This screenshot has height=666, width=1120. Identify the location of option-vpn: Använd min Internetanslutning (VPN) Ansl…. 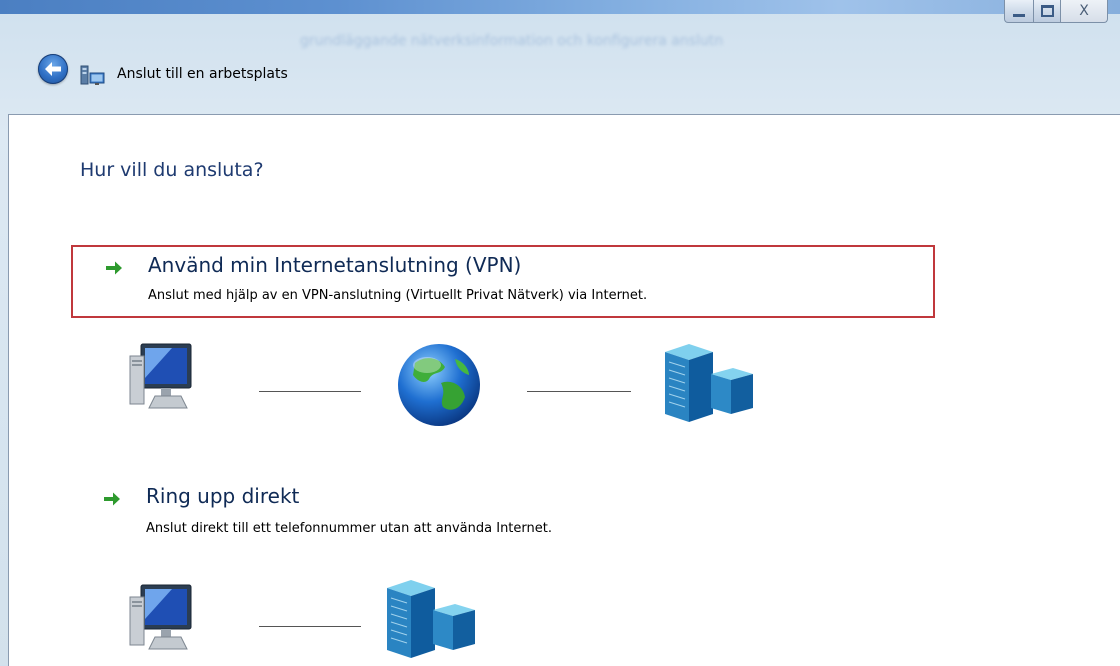
(503, 281).